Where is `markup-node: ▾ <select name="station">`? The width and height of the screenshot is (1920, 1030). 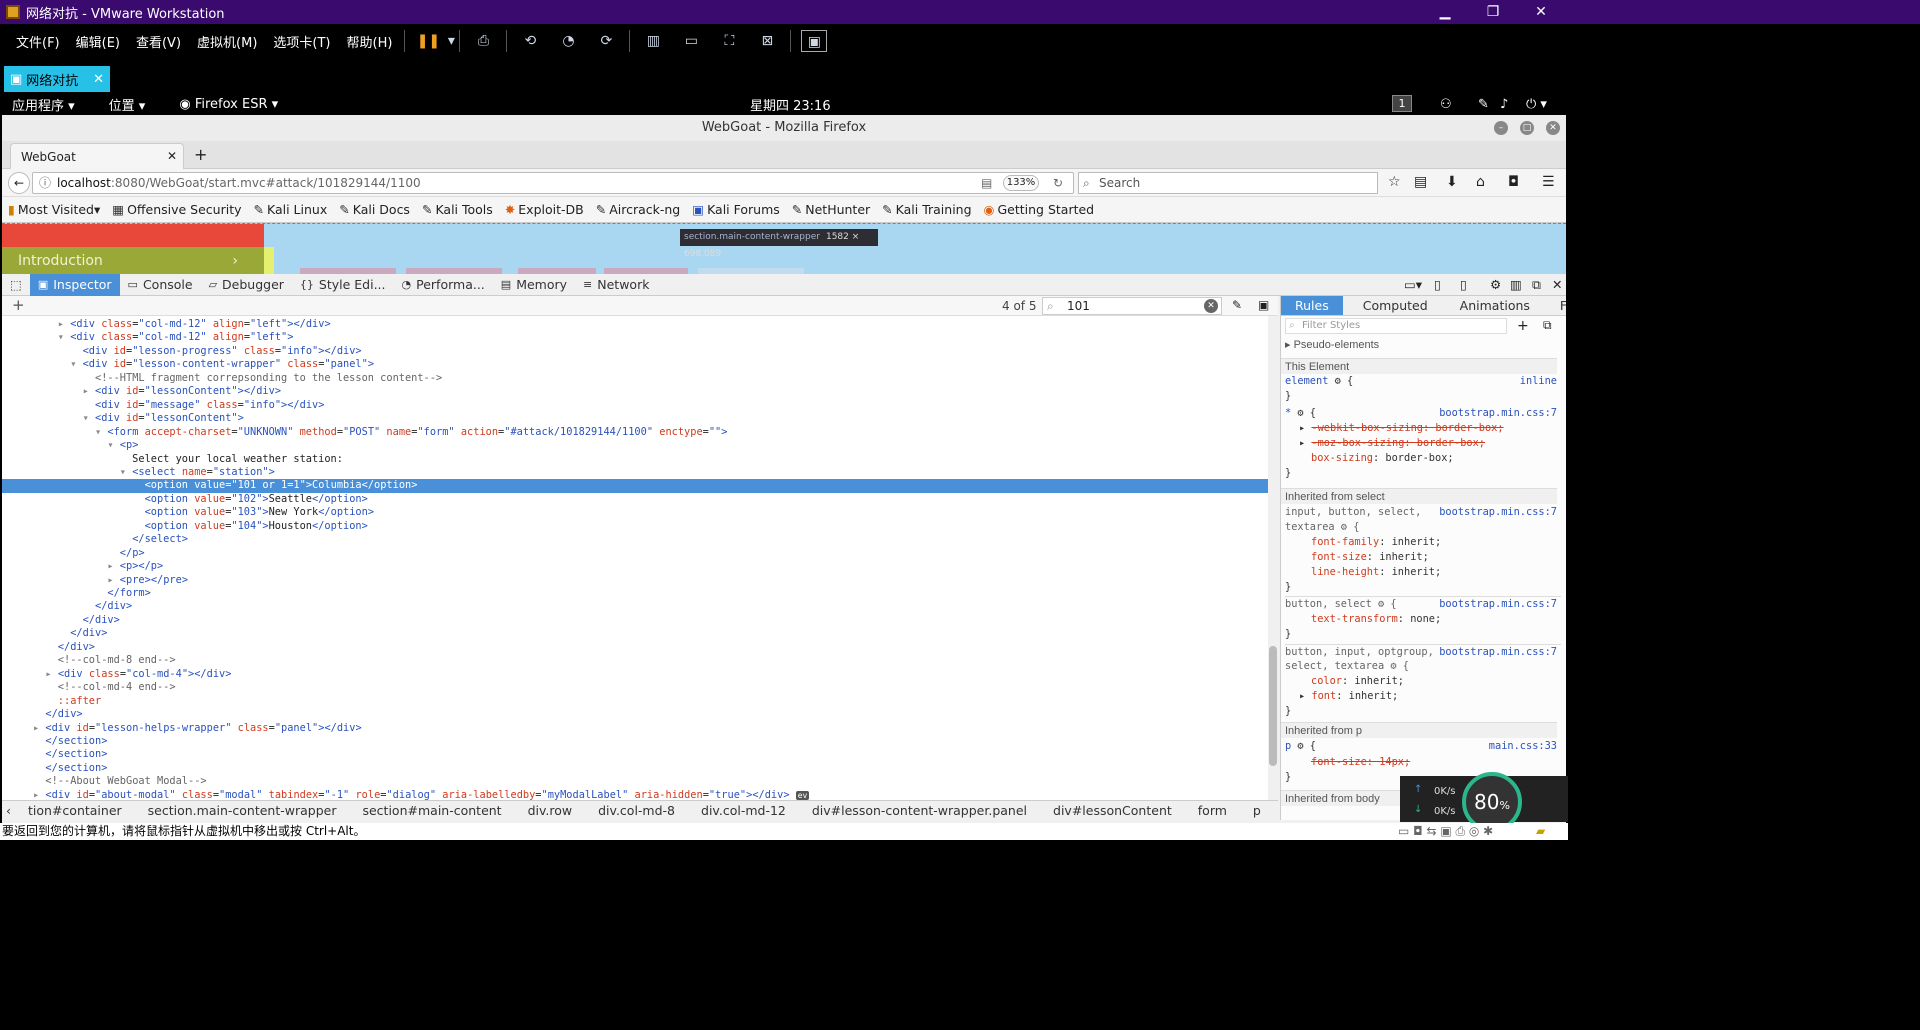 markup-node: ▾ <select name="station"> is located at coordinates (635, 473).